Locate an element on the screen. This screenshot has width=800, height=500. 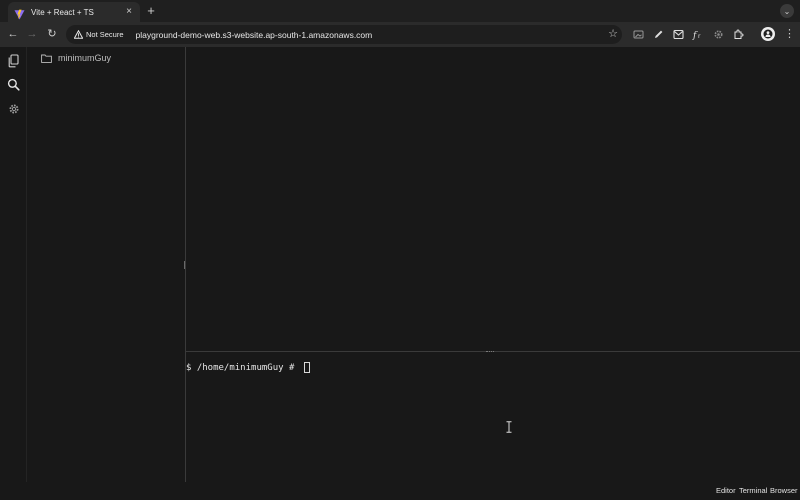
folder-icon is located at coordinates (46, 58).